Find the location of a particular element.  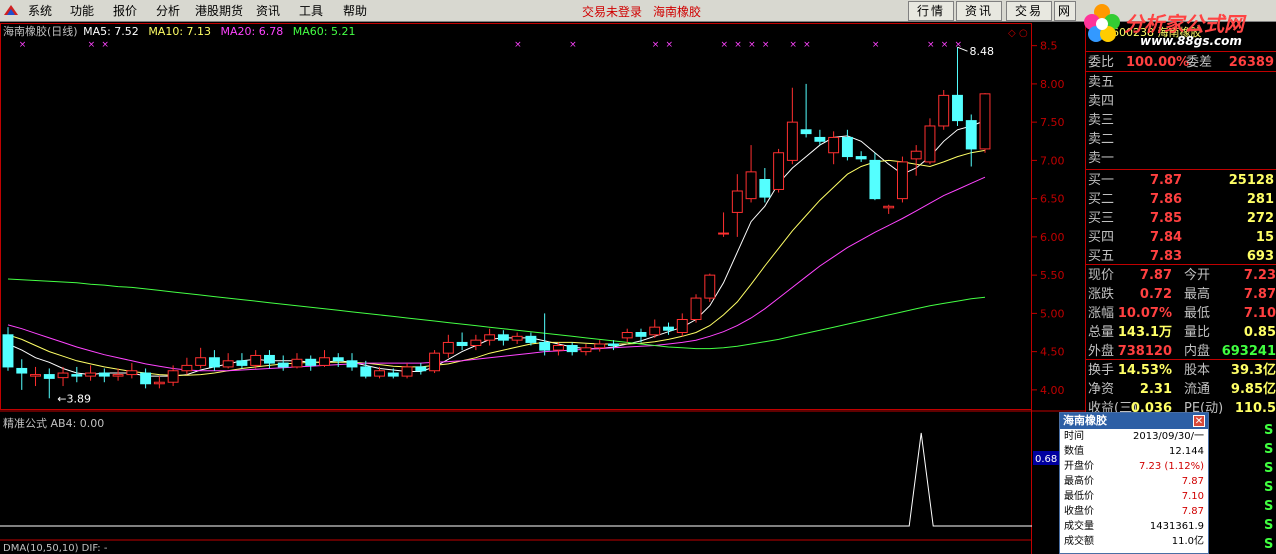

legend-ma5: MA5: 7.52 is located at coordinates (111, 31).